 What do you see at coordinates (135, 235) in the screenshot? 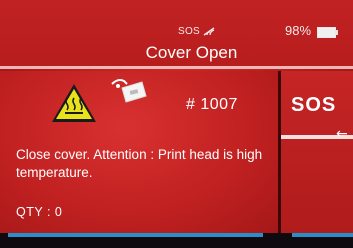
I see `page-indicator-bar` at bounding box center [135, 235].